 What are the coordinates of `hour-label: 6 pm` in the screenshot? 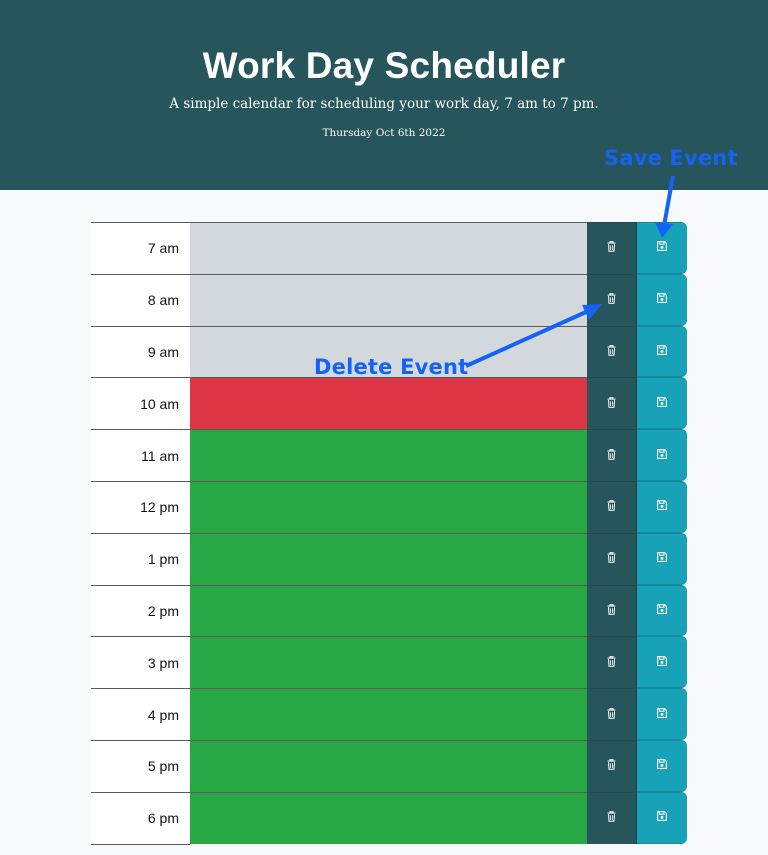 It's located at (140, 817).